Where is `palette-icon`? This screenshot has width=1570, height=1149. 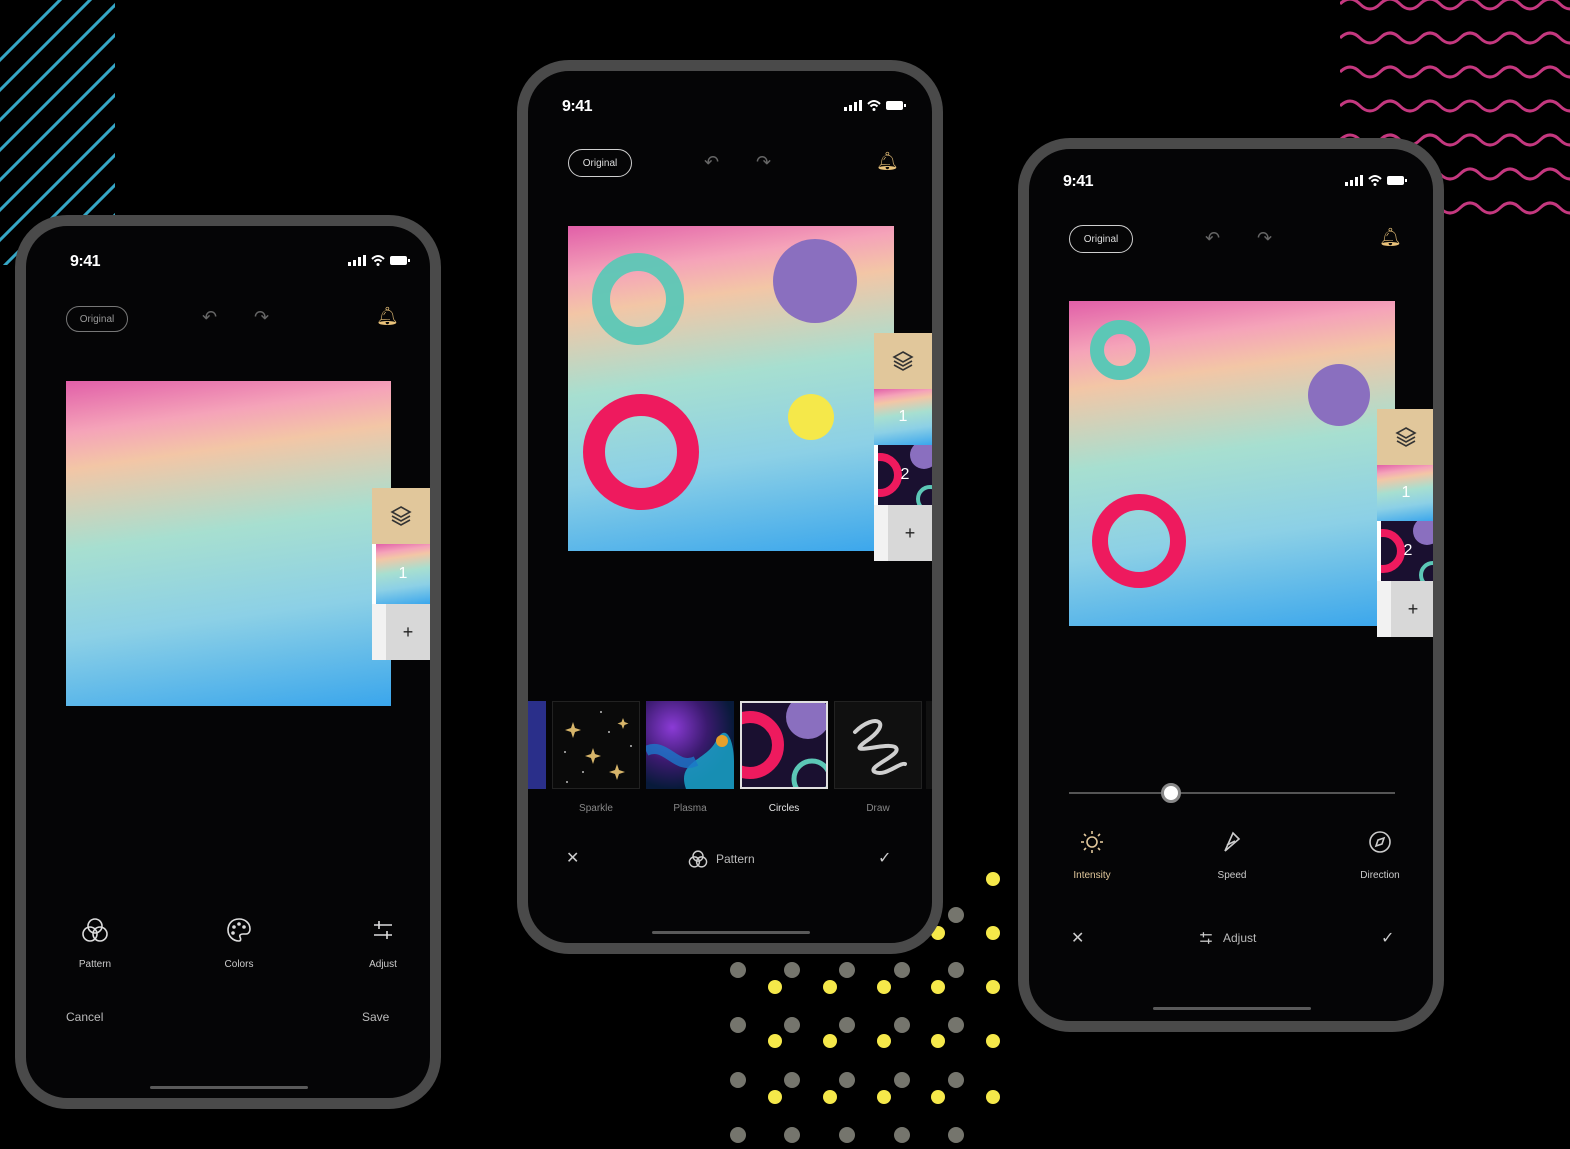 palette-icon is located at coordinates (239, 930).